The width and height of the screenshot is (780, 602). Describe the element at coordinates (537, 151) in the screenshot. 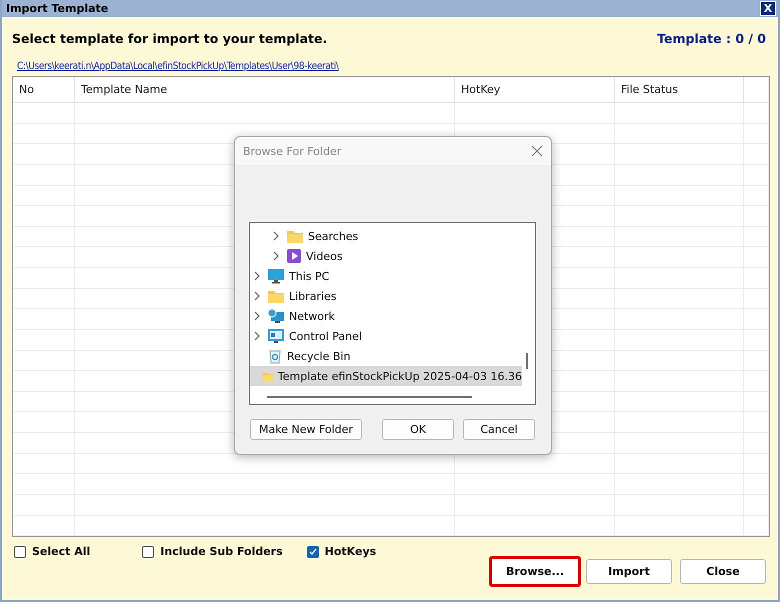

I see `close-icon` at that location.